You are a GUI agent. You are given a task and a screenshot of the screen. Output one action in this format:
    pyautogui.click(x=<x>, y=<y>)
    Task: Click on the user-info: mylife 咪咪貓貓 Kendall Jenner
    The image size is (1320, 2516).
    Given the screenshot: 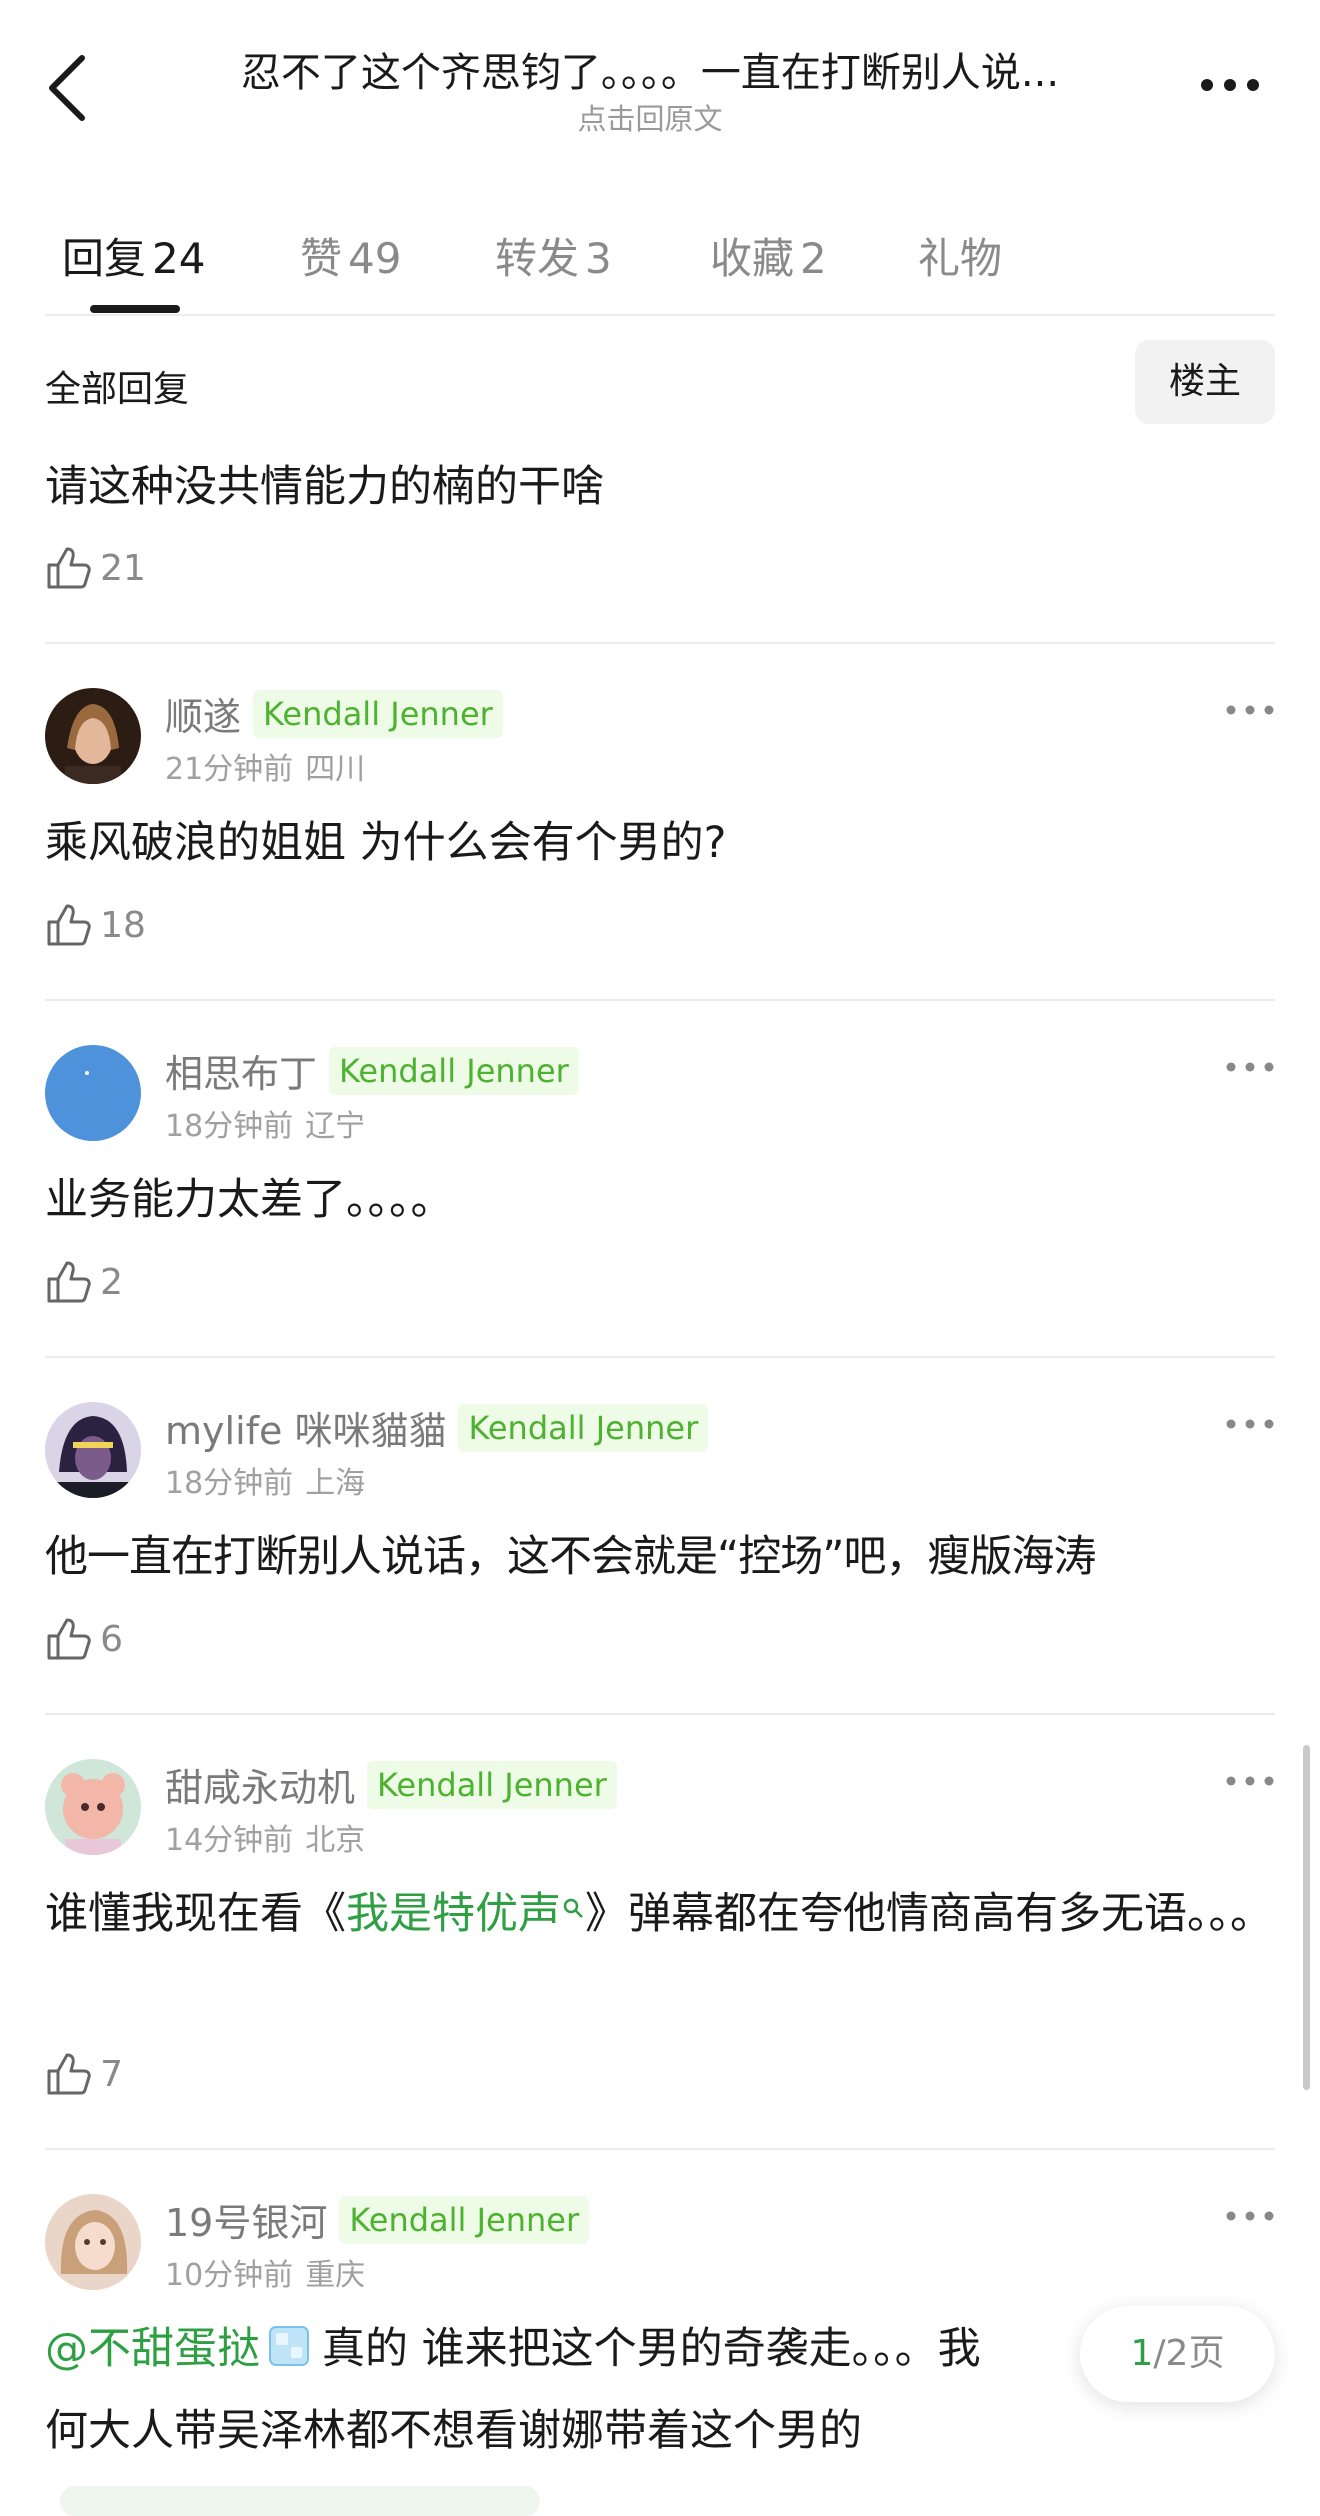 What is the action you would take?
    pyautogui.click(x=437, y=1426)
    